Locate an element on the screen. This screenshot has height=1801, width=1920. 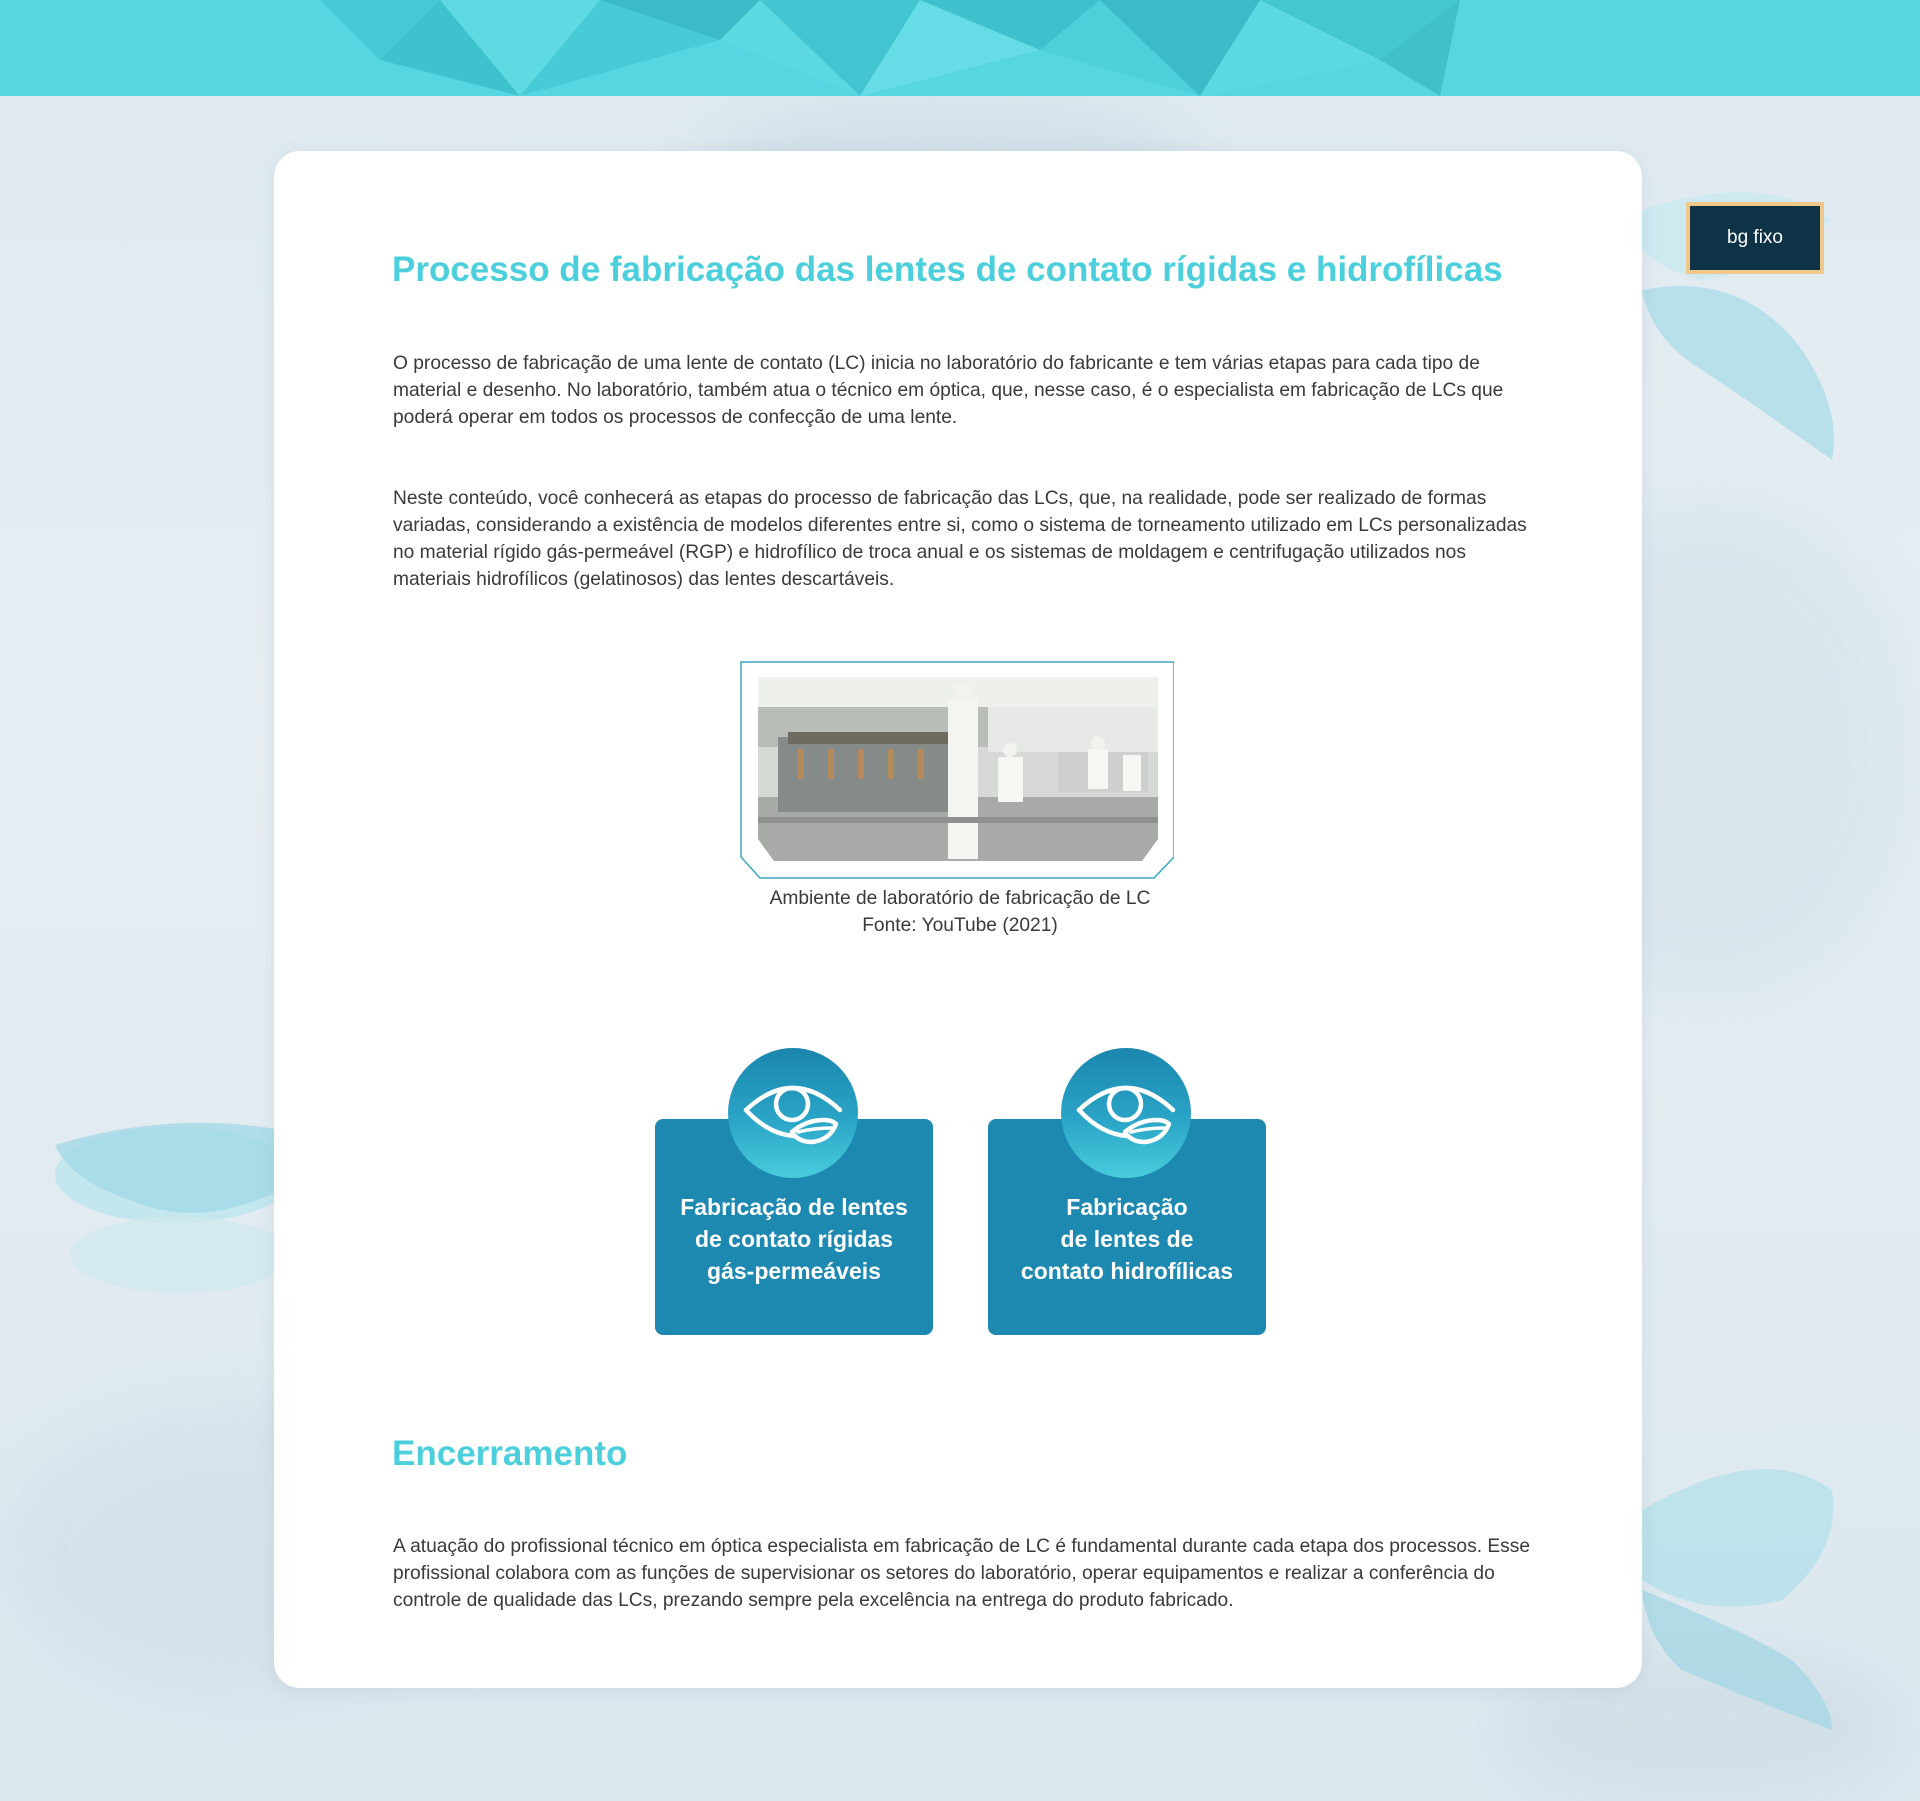
laboratory-illustration is located at coordinates (958, 769).